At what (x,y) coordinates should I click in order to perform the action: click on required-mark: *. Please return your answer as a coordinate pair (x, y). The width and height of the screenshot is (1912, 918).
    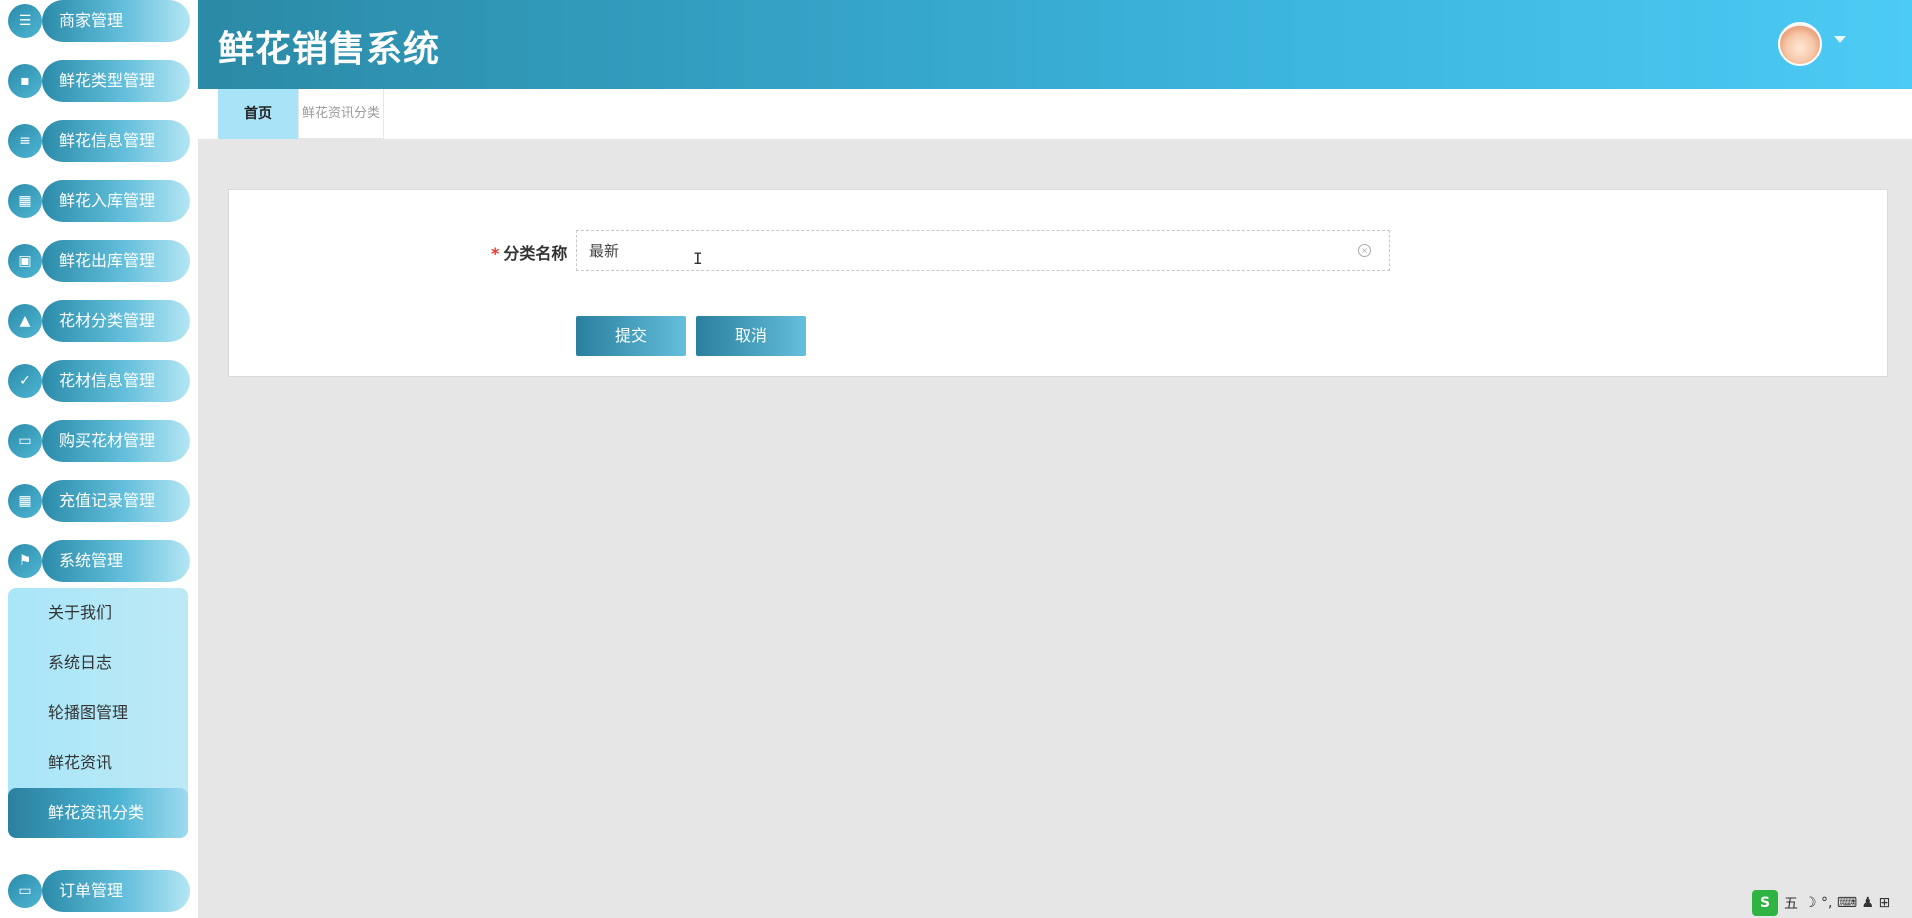
    Looking at the image, I should click on (495, 253).